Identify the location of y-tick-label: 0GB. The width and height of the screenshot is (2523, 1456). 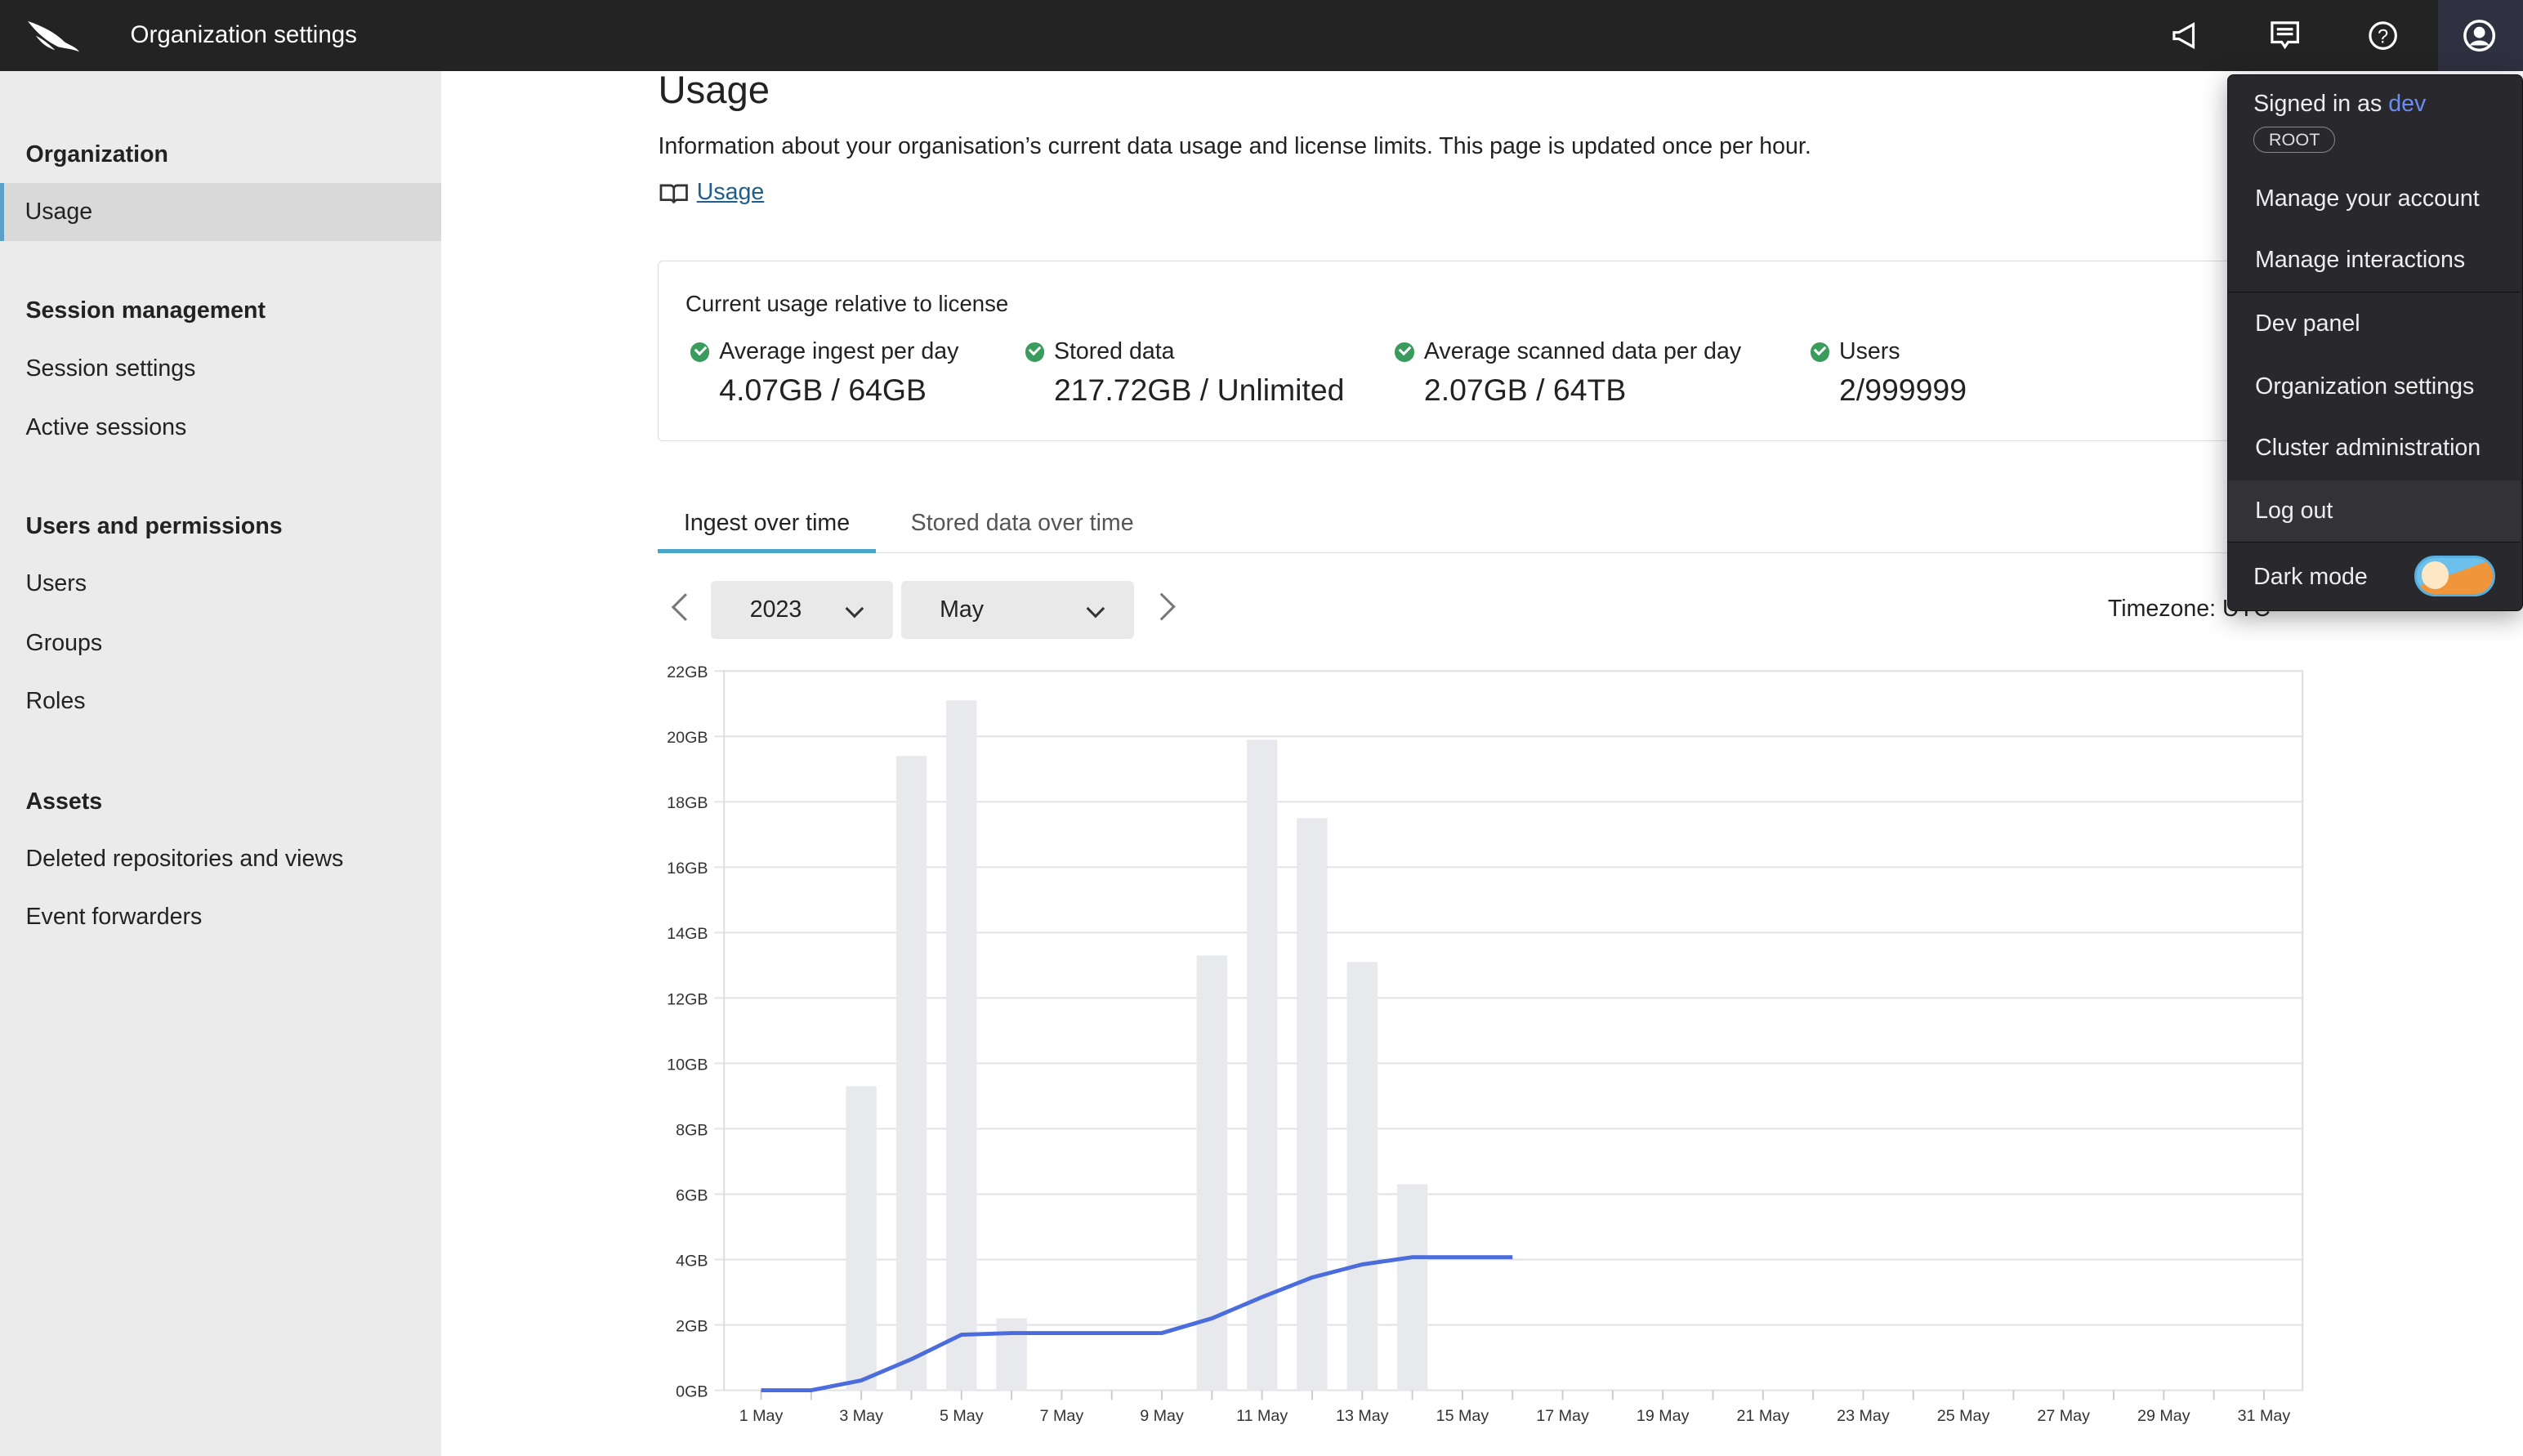
(692, 1391).